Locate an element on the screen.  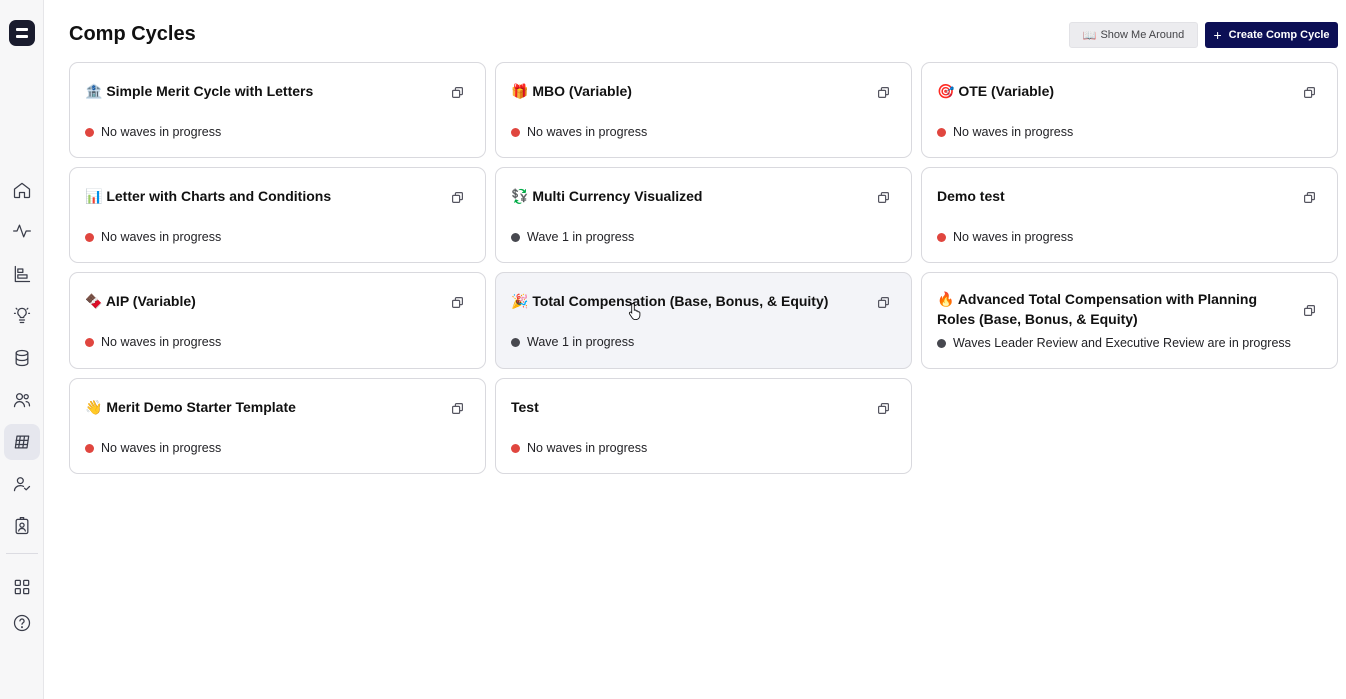
comp-cycle-title: 📊 Letter with Charts and Conditions is located at coordinates (264, 196).